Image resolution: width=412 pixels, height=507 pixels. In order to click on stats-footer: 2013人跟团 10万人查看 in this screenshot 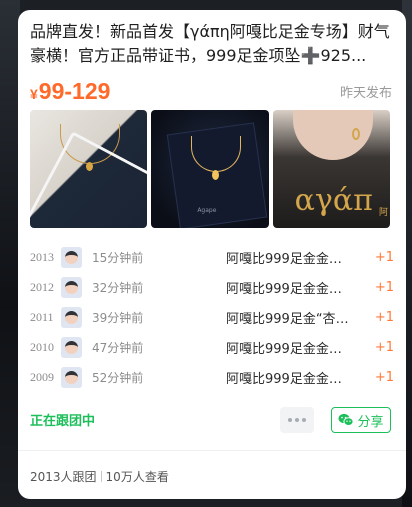, I will do `click(99, 476)`.